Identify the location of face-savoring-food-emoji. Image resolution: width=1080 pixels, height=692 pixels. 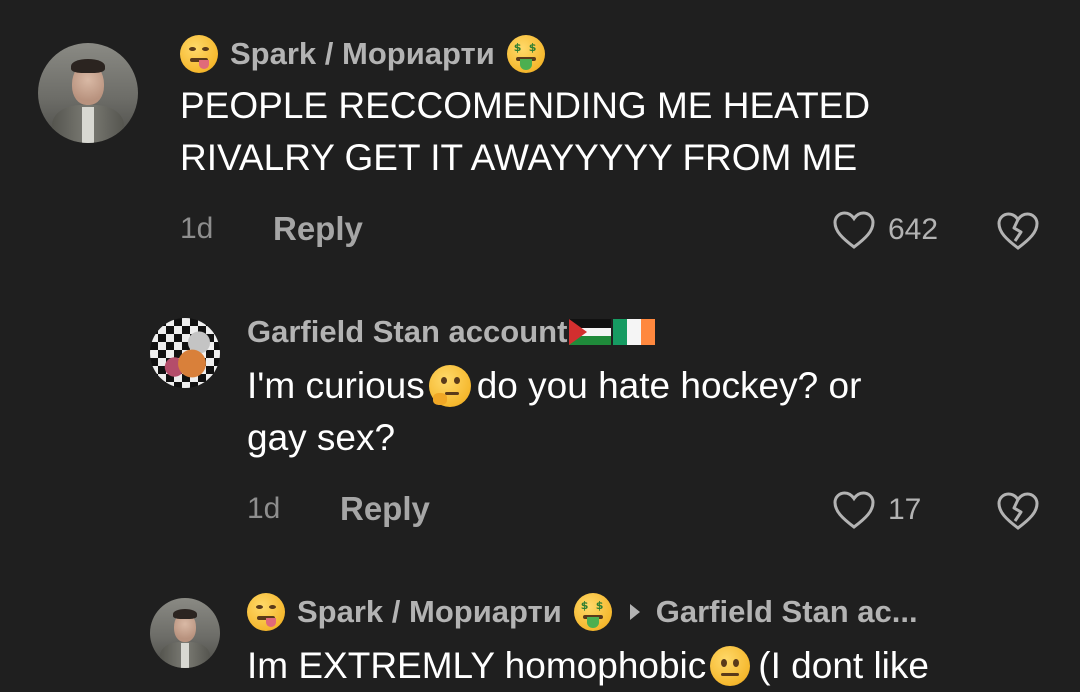
(266, 612).